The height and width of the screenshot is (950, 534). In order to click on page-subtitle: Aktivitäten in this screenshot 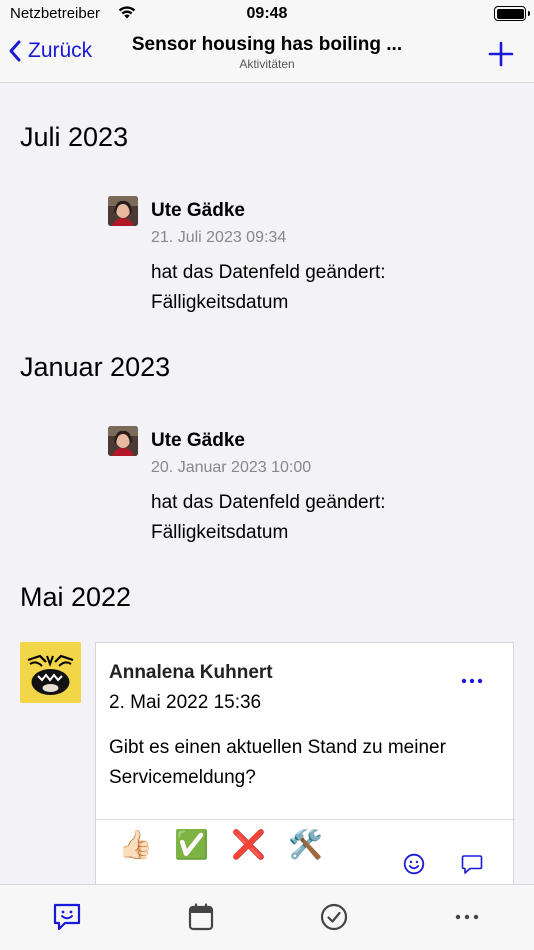, I will do `click(267, 64)`.